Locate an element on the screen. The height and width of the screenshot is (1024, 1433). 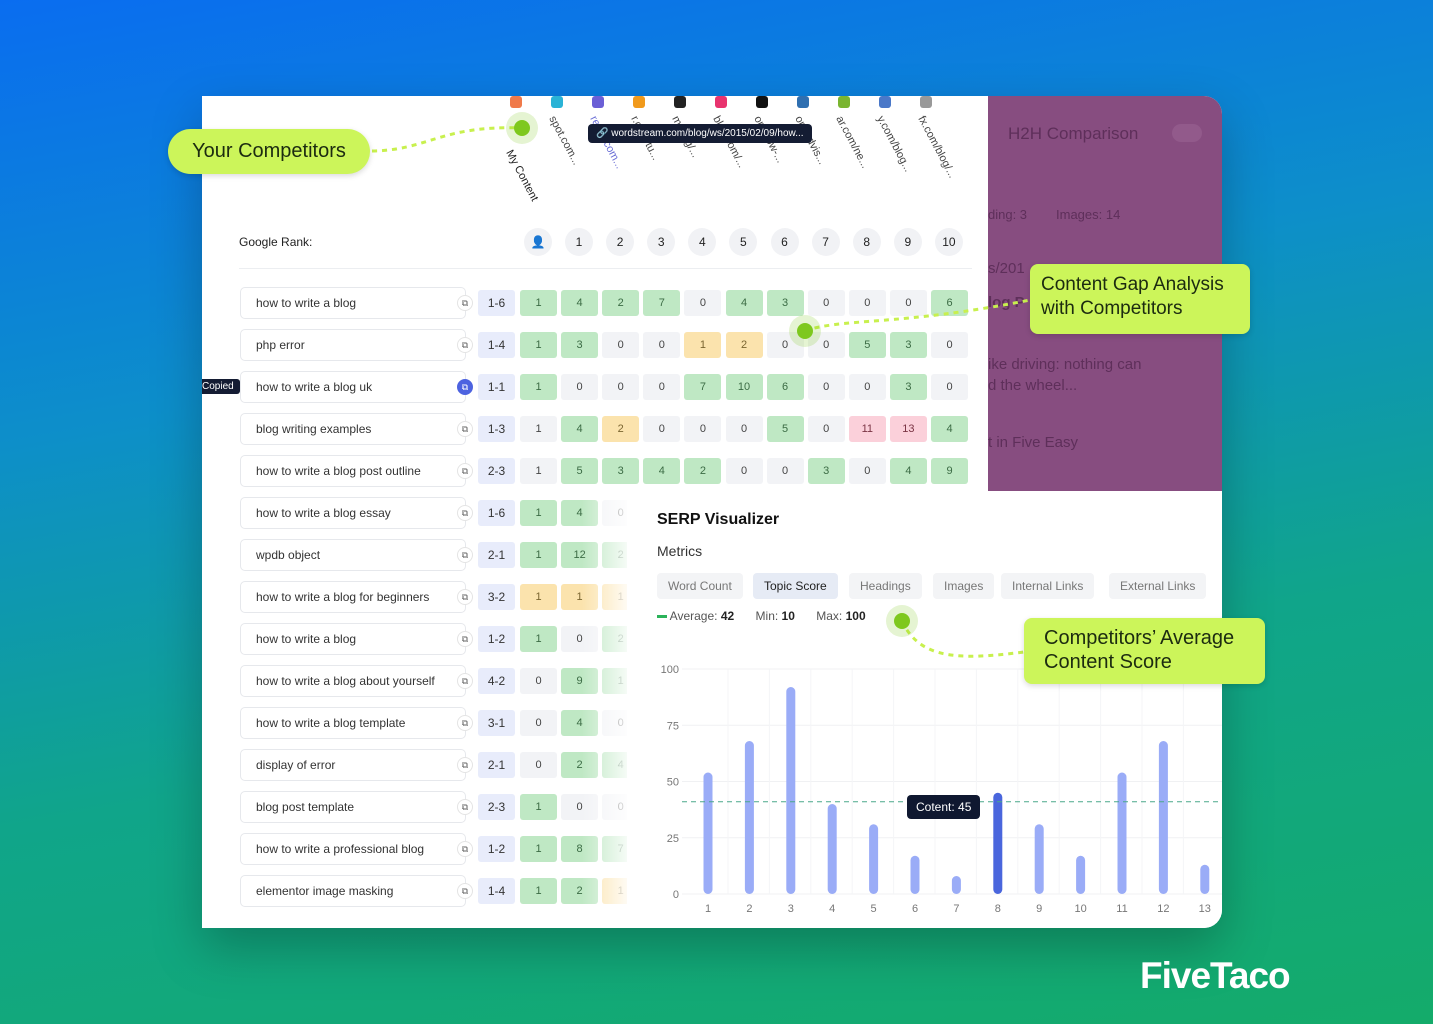
callout-your-competitors: Your Competitors is located at coordinates (269, 151).